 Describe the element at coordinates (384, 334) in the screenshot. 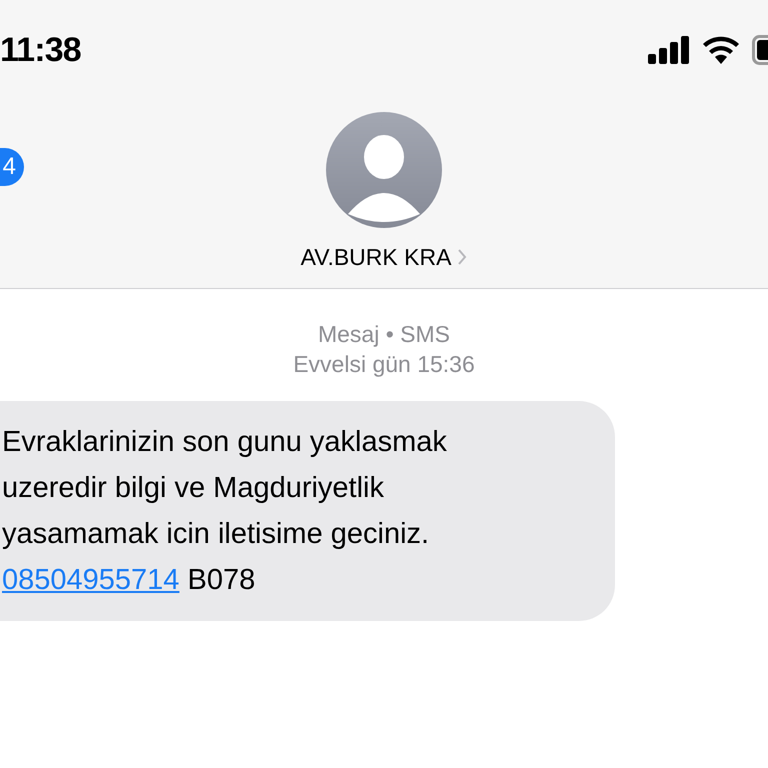

I see `service-label: Mesaj • SMS` at that location.